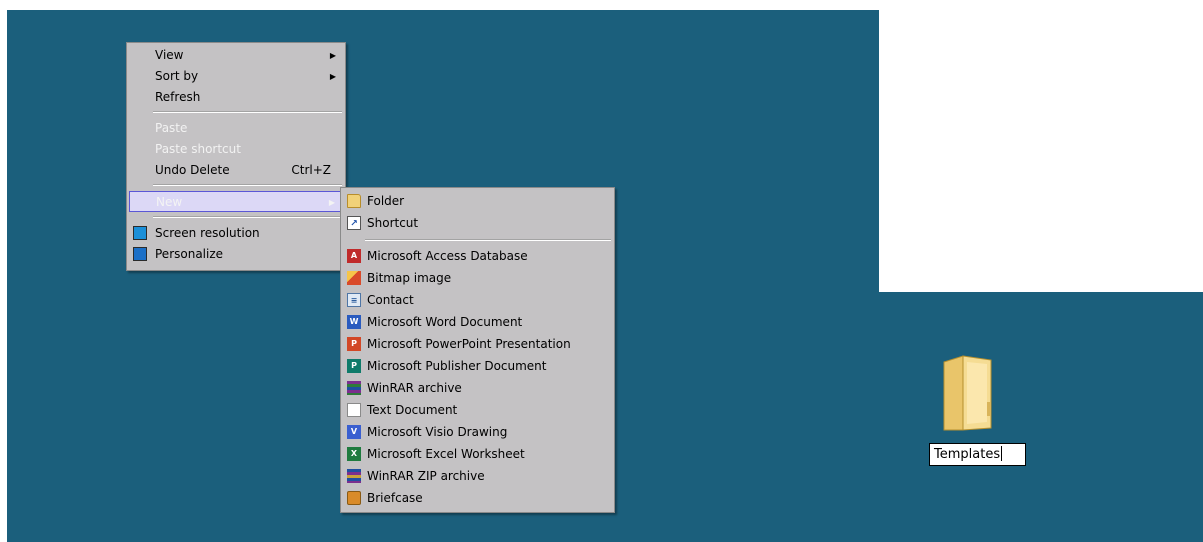  Describe the element at coordinates (457, 366) in the screenshot. I see `menu-item-label: Microsoft Publisher Document` at that location.